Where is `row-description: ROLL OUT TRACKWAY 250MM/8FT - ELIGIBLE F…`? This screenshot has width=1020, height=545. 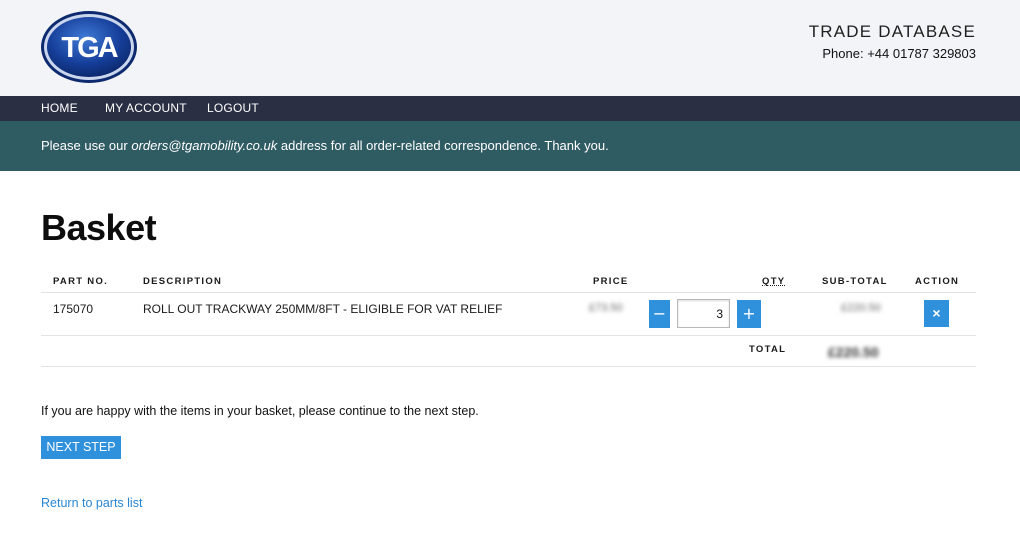
row-description: ROLL OUT TRACKWAY 250MM/8FT - ELIGIBLE F… is located at coordinates (323, 309).